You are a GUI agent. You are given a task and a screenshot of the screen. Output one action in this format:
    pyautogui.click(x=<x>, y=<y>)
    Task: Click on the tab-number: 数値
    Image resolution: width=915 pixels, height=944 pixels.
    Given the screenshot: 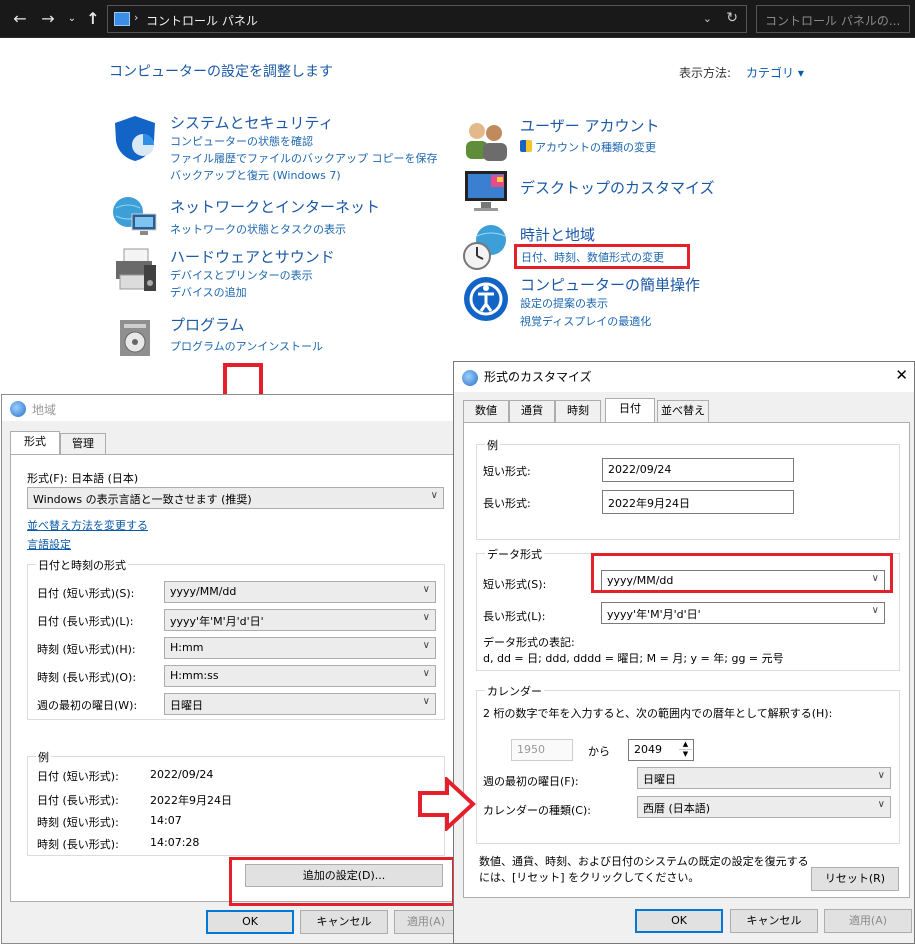 What is the action you would take?
    pyautogui.click(x=486, y=411)
    